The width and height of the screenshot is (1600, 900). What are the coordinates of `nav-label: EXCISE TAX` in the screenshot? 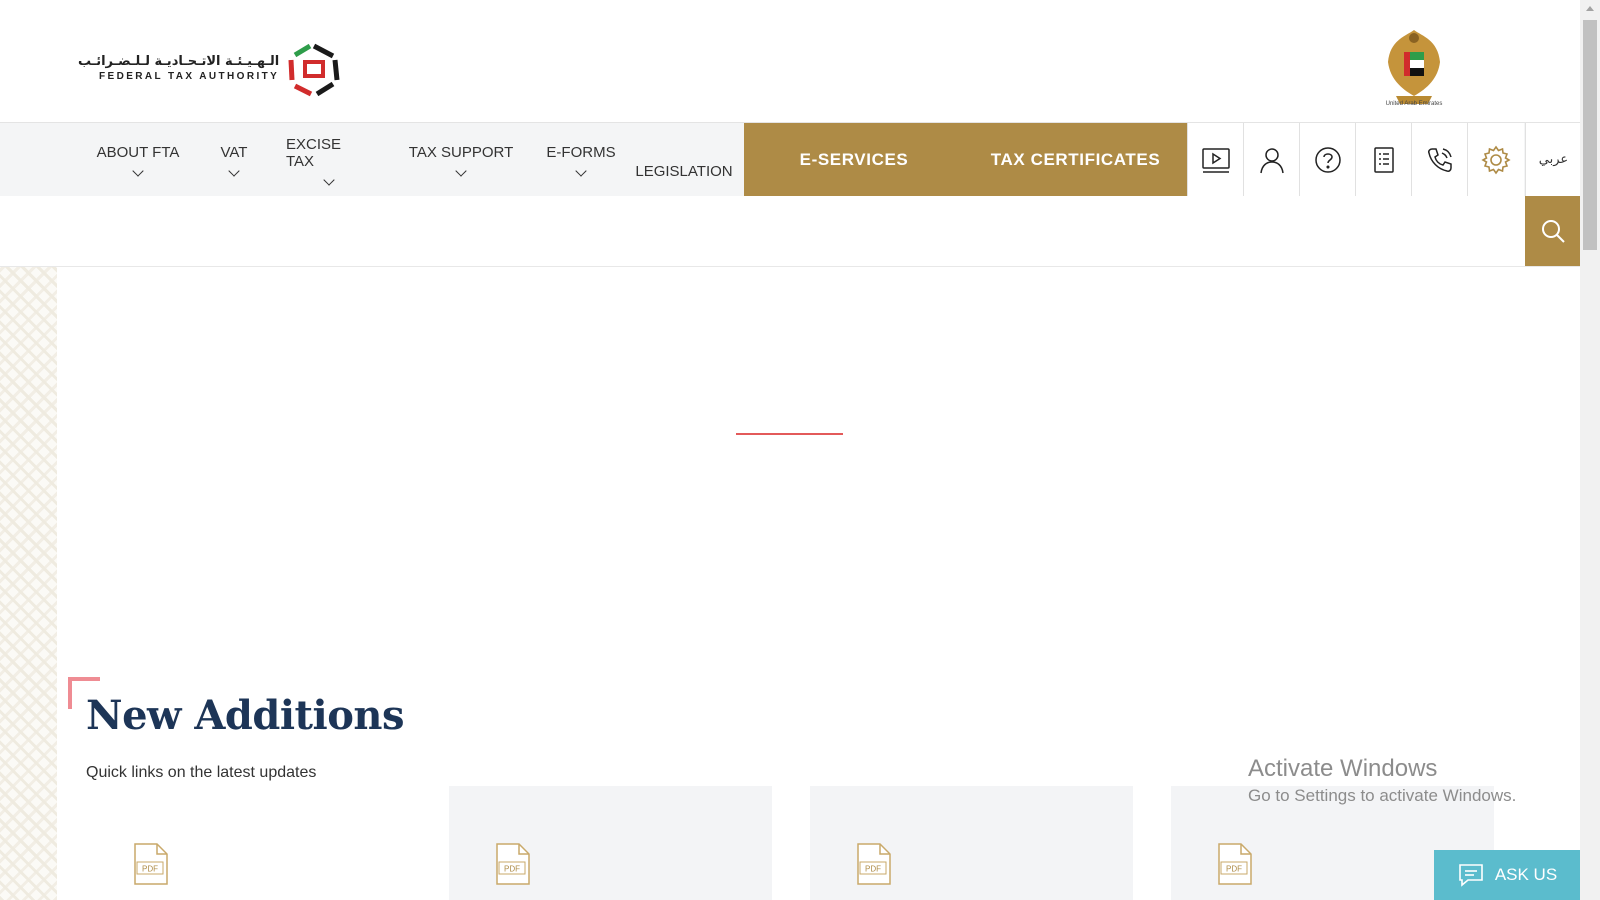 It's located at (314, 152).